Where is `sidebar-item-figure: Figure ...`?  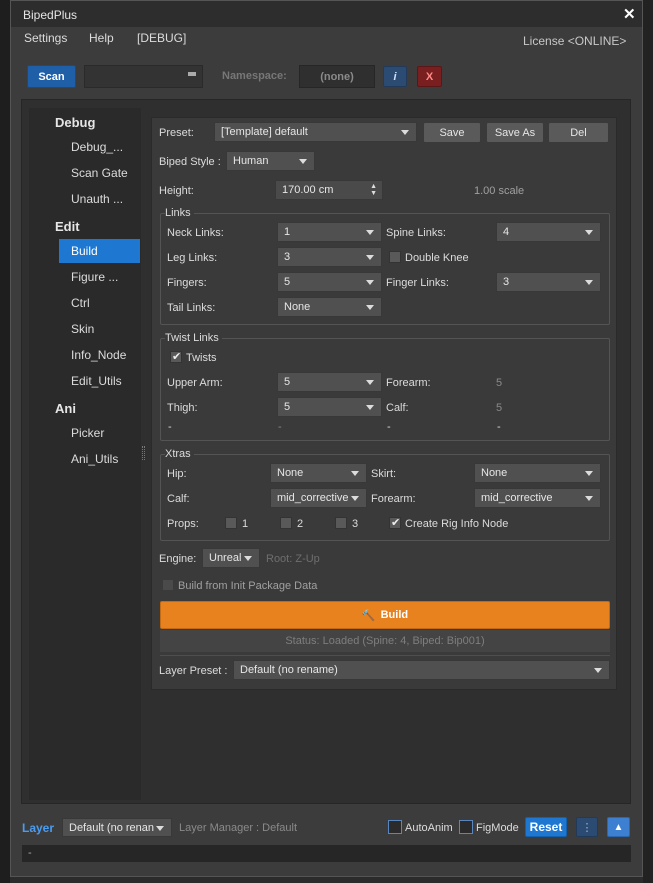
sidebar-item-figure: Figure ... is located at coordinates (99, 277).